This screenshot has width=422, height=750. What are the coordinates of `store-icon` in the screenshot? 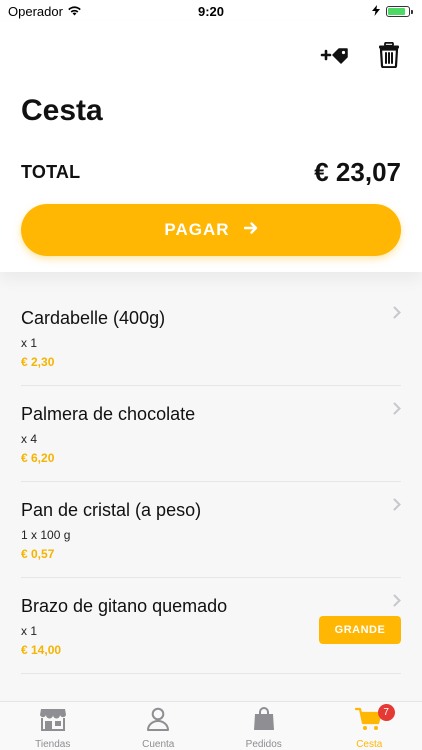 It's located at (53, 721).